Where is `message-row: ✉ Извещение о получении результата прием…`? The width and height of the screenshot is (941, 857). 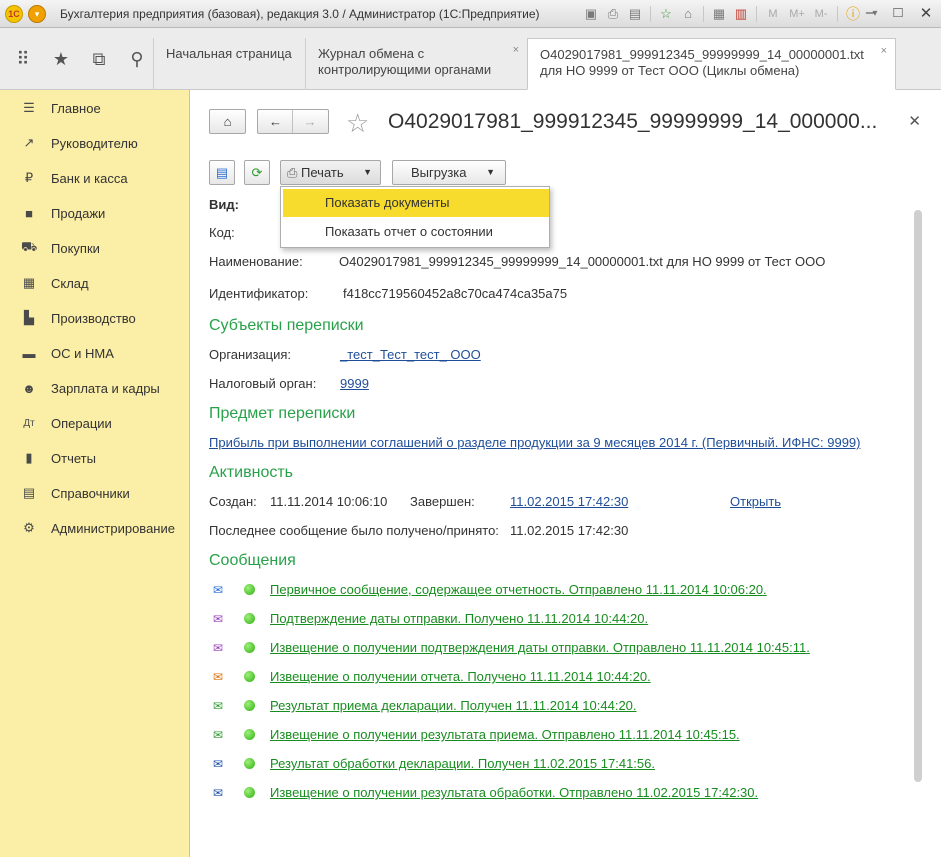
message-row: ✉ Извещение о получении результата прием… is located at coordinates (529, 735).